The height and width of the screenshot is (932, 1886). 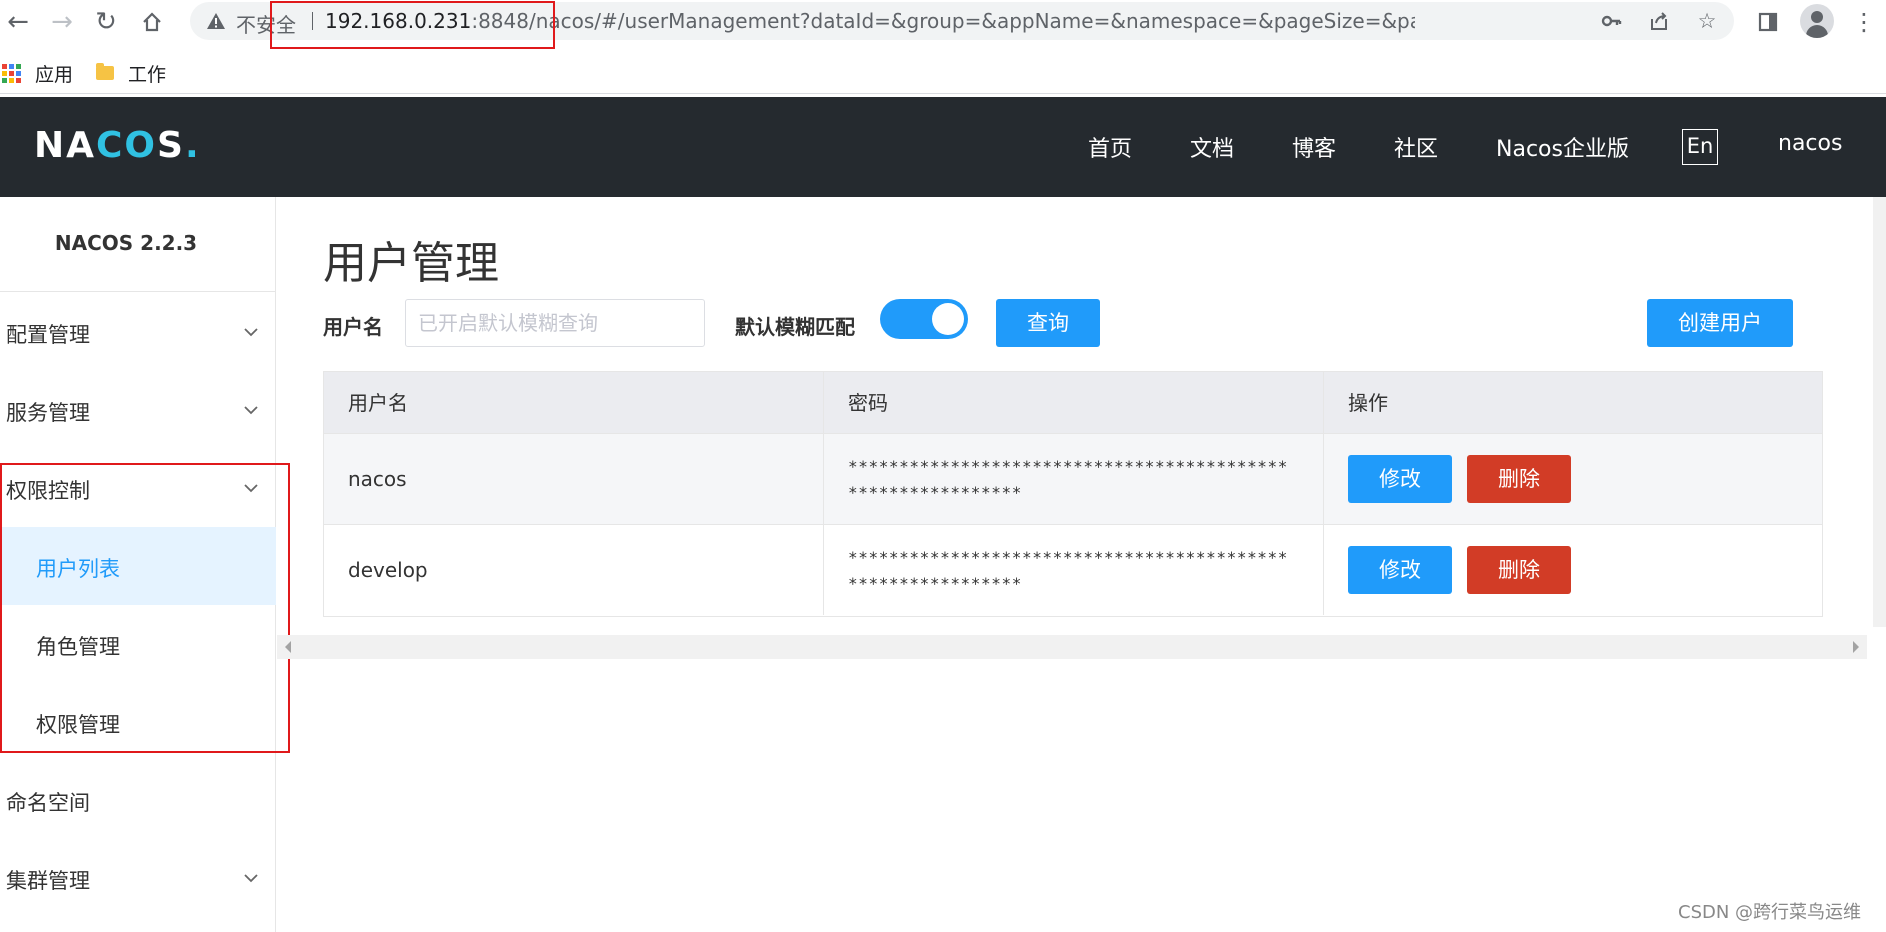 What do you see at coordinates (574, 403) in the screenshot?
I see `column-header-username: 用户名` at bounding box center [574, 403].